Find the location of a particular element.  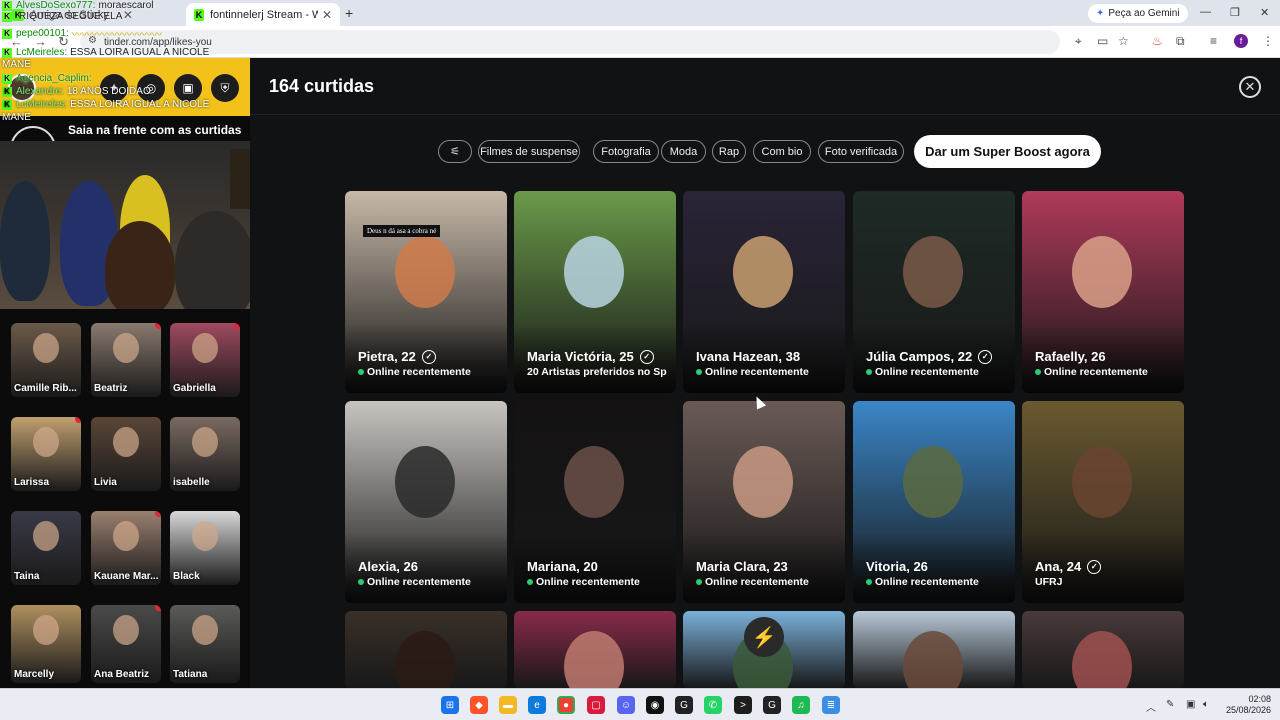

github-icon: G is located at coordinates (684, 705).